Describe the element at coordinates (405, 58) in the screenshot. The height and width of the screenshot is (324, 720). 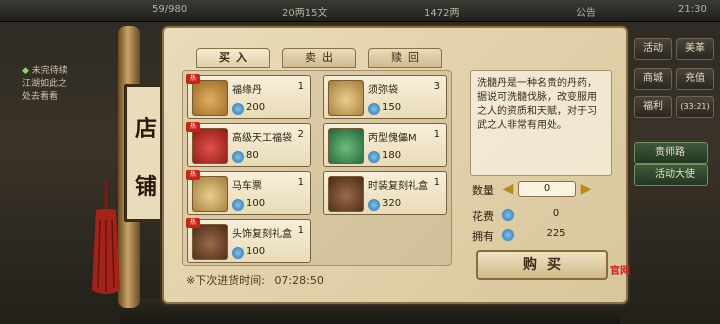
I see `tab-redeem: 赎回` at that location.